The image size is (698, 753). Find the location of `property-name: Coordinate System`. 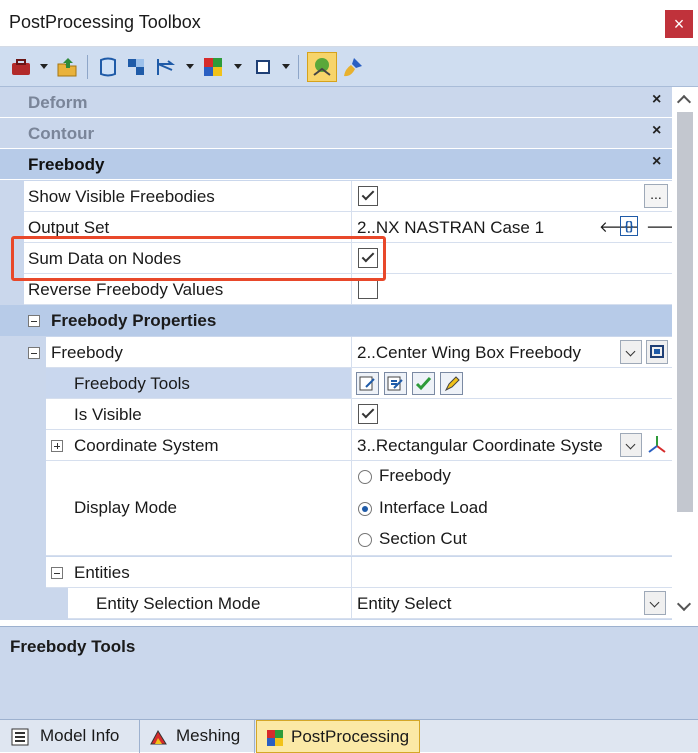

property-name: Coordinate System is located at coordinates (199, 445).